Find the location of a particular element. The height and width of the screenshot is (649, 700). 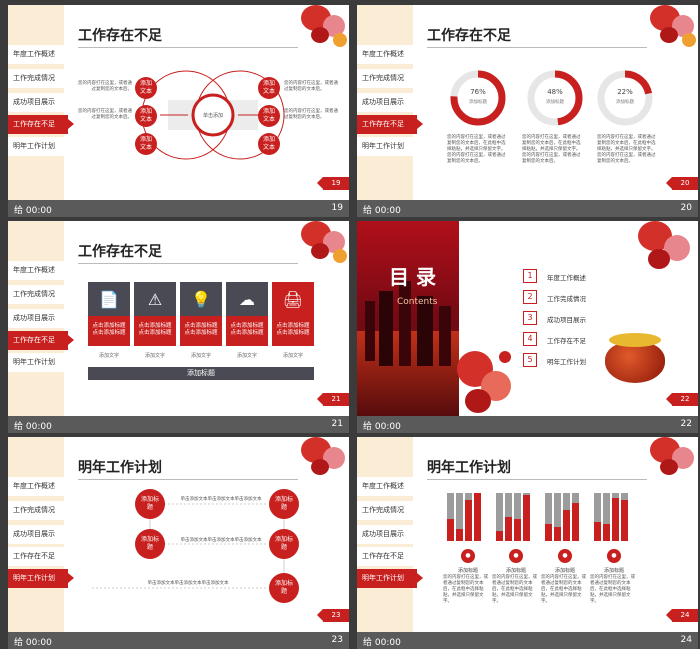

thumb-footer: 给 00:00 24 is located at coordinates (527, 640).